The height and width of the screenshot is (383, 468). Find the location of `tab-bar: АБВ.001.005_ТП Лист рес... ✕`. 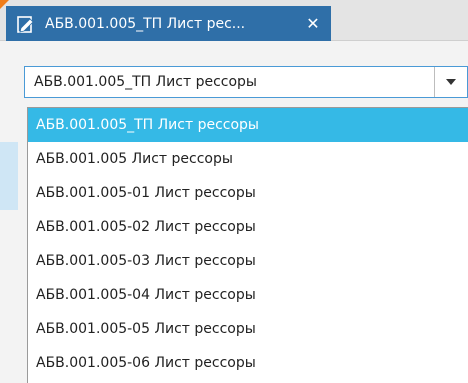

tab-bar: АБВ.001.005_ТП Лист рес... ✕ is located at coordinates (234, 20).